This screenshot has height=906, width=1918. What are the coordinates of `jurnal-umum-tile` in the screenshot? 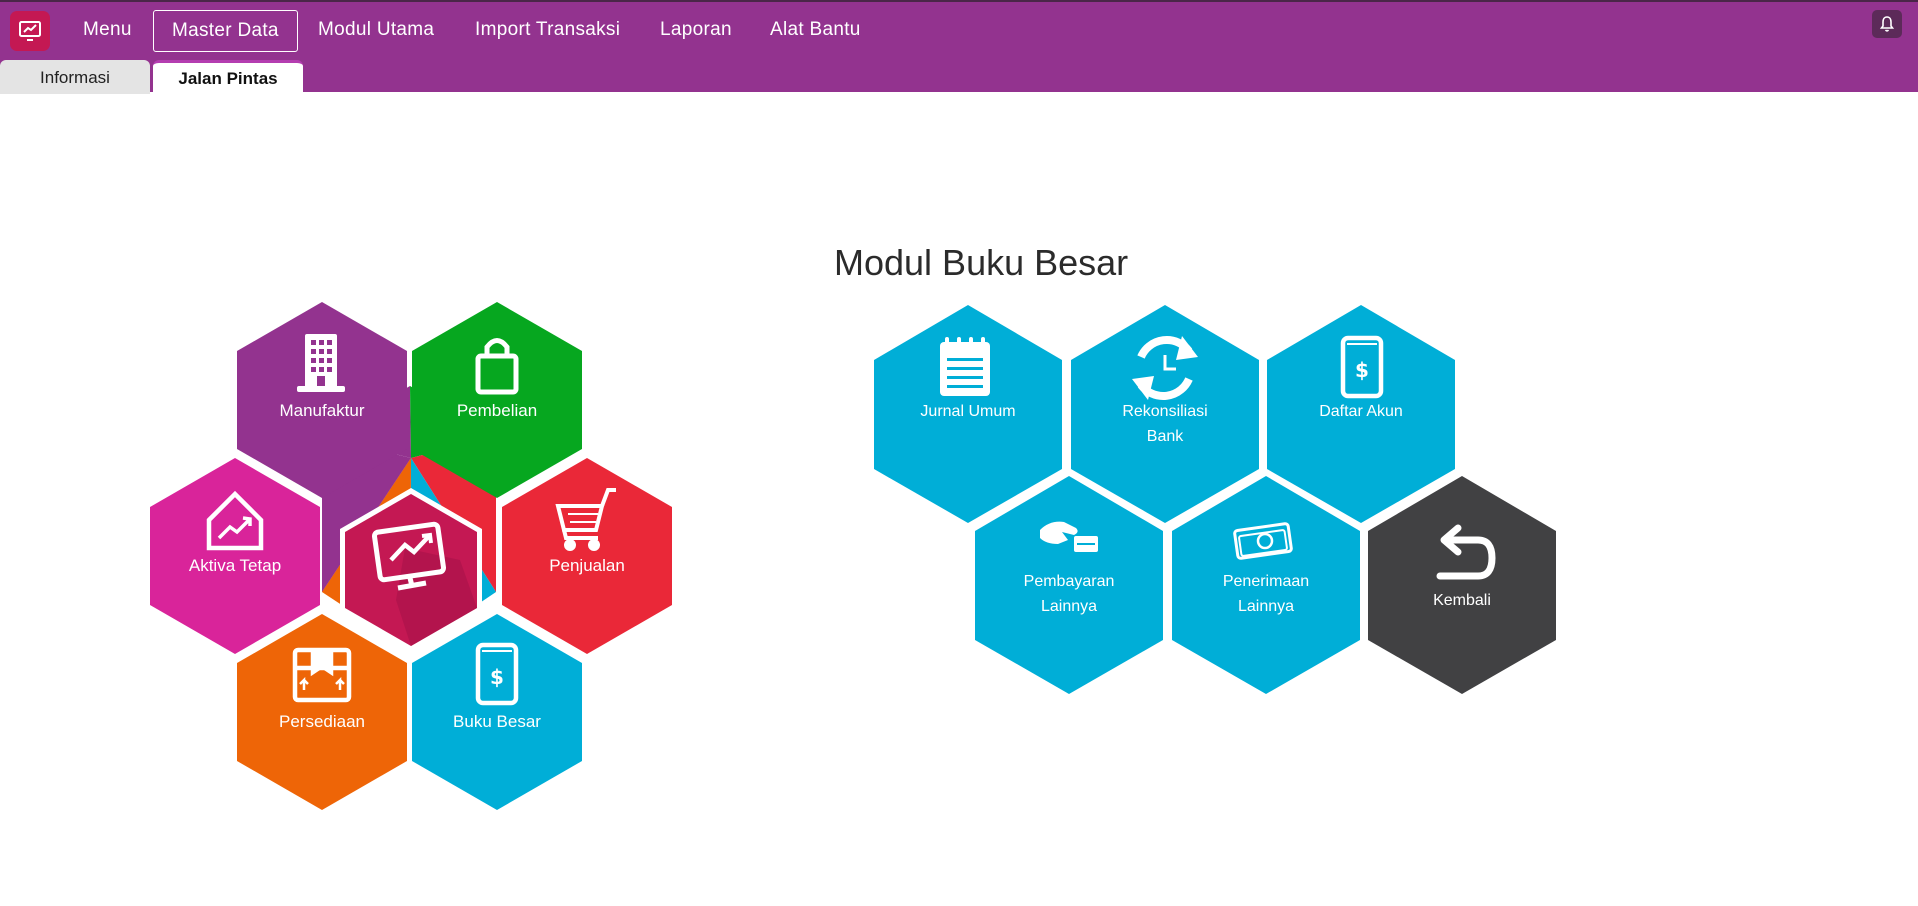 It's located at (968, 414).